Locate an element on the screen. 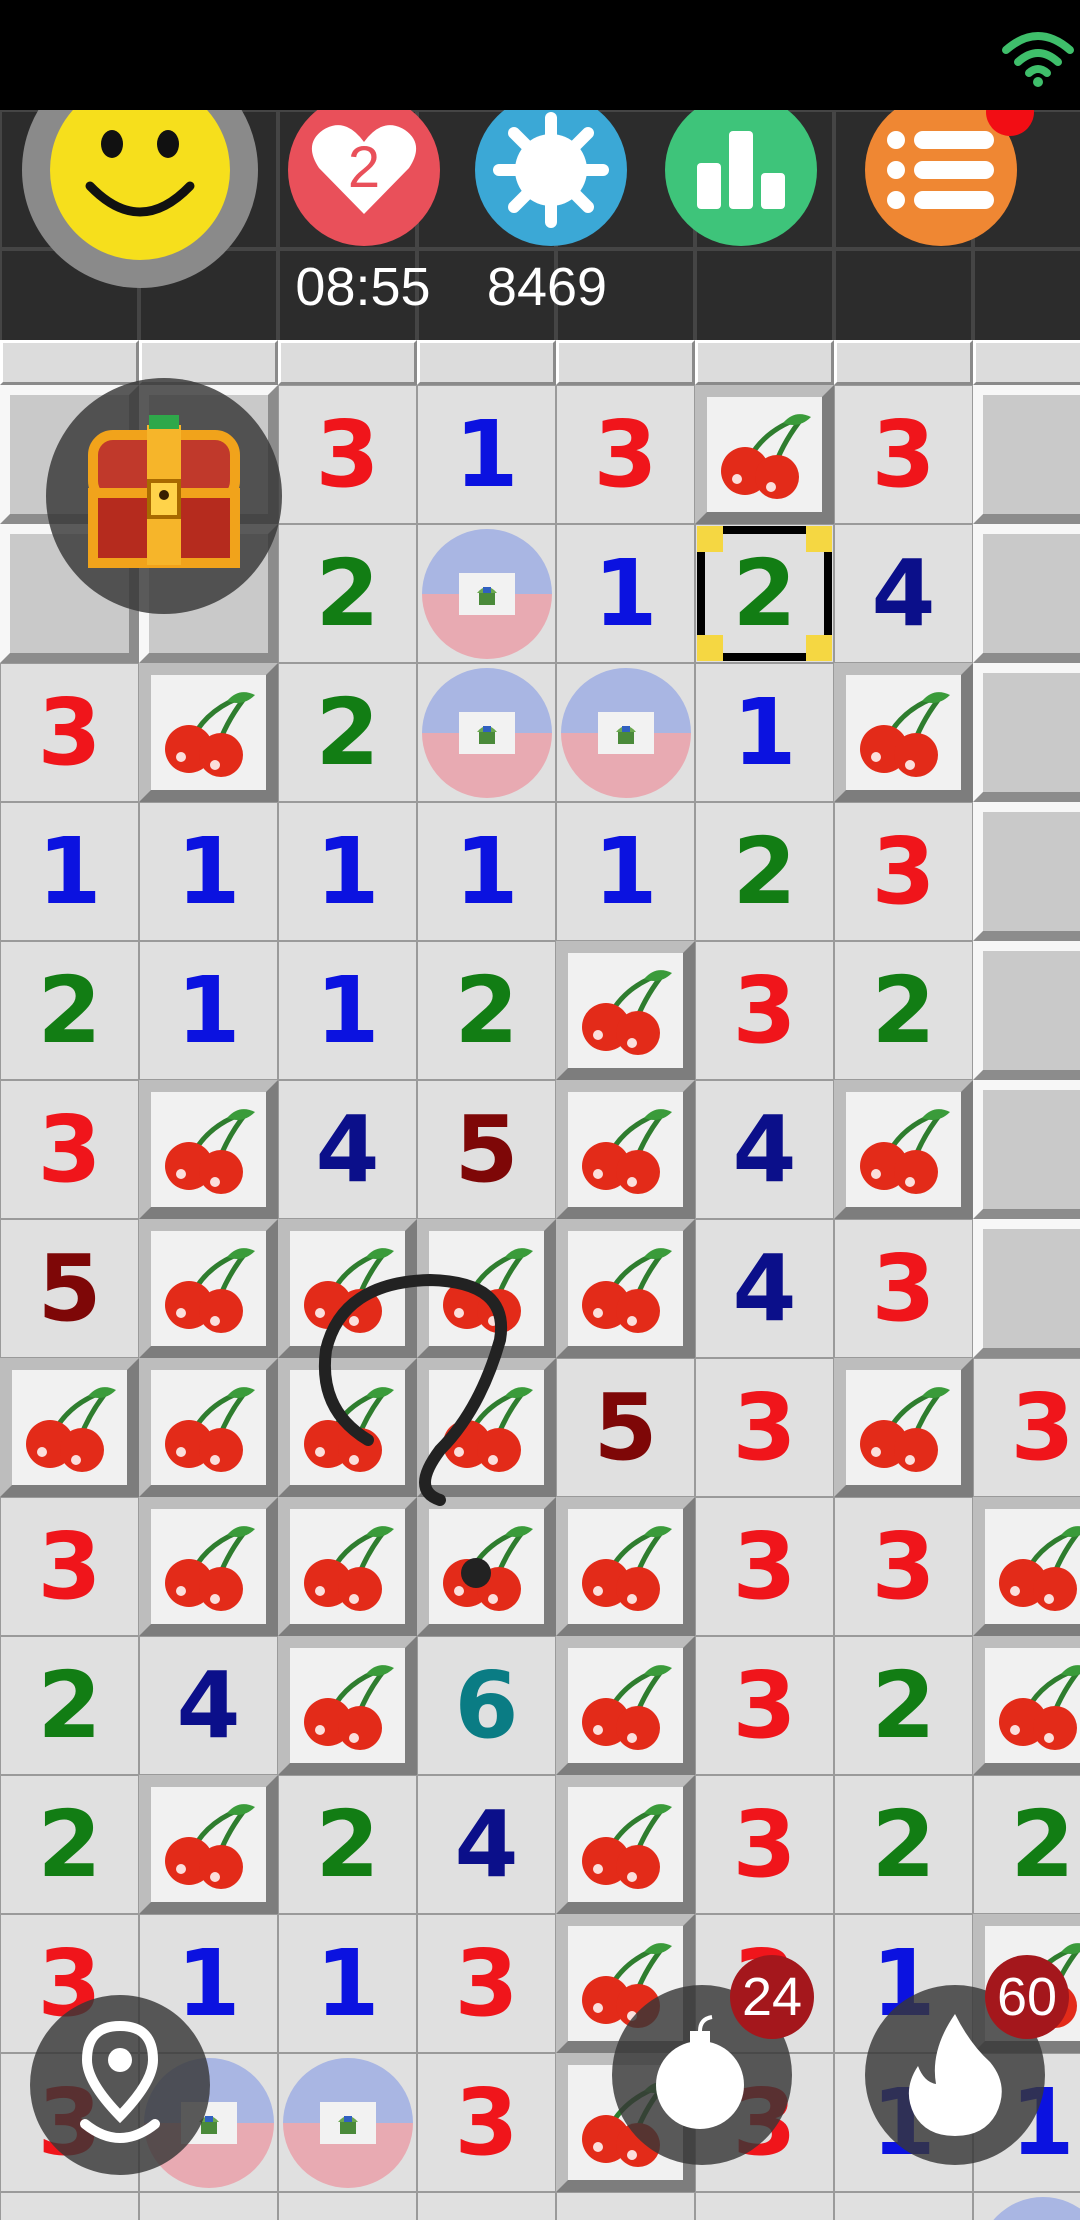  cell-number: 1 is located at coordinates (69, 2217).